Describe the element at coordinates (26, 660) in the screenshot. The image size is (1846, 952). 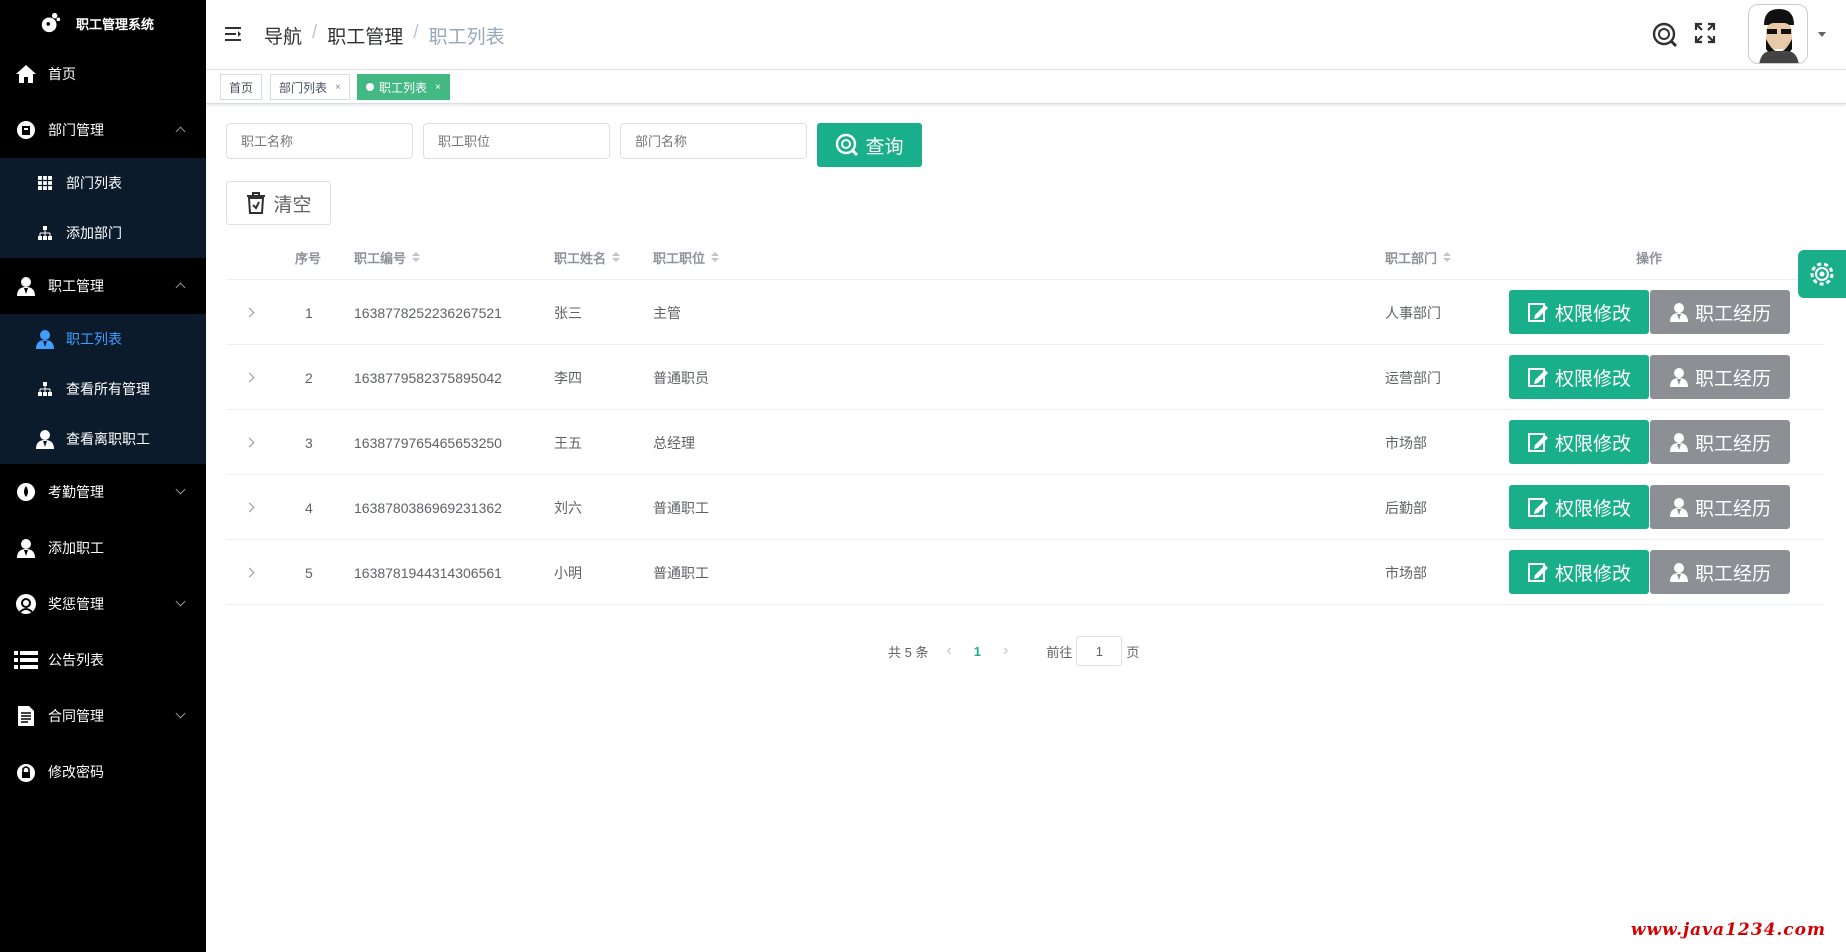
I see `list-icon` at that location.